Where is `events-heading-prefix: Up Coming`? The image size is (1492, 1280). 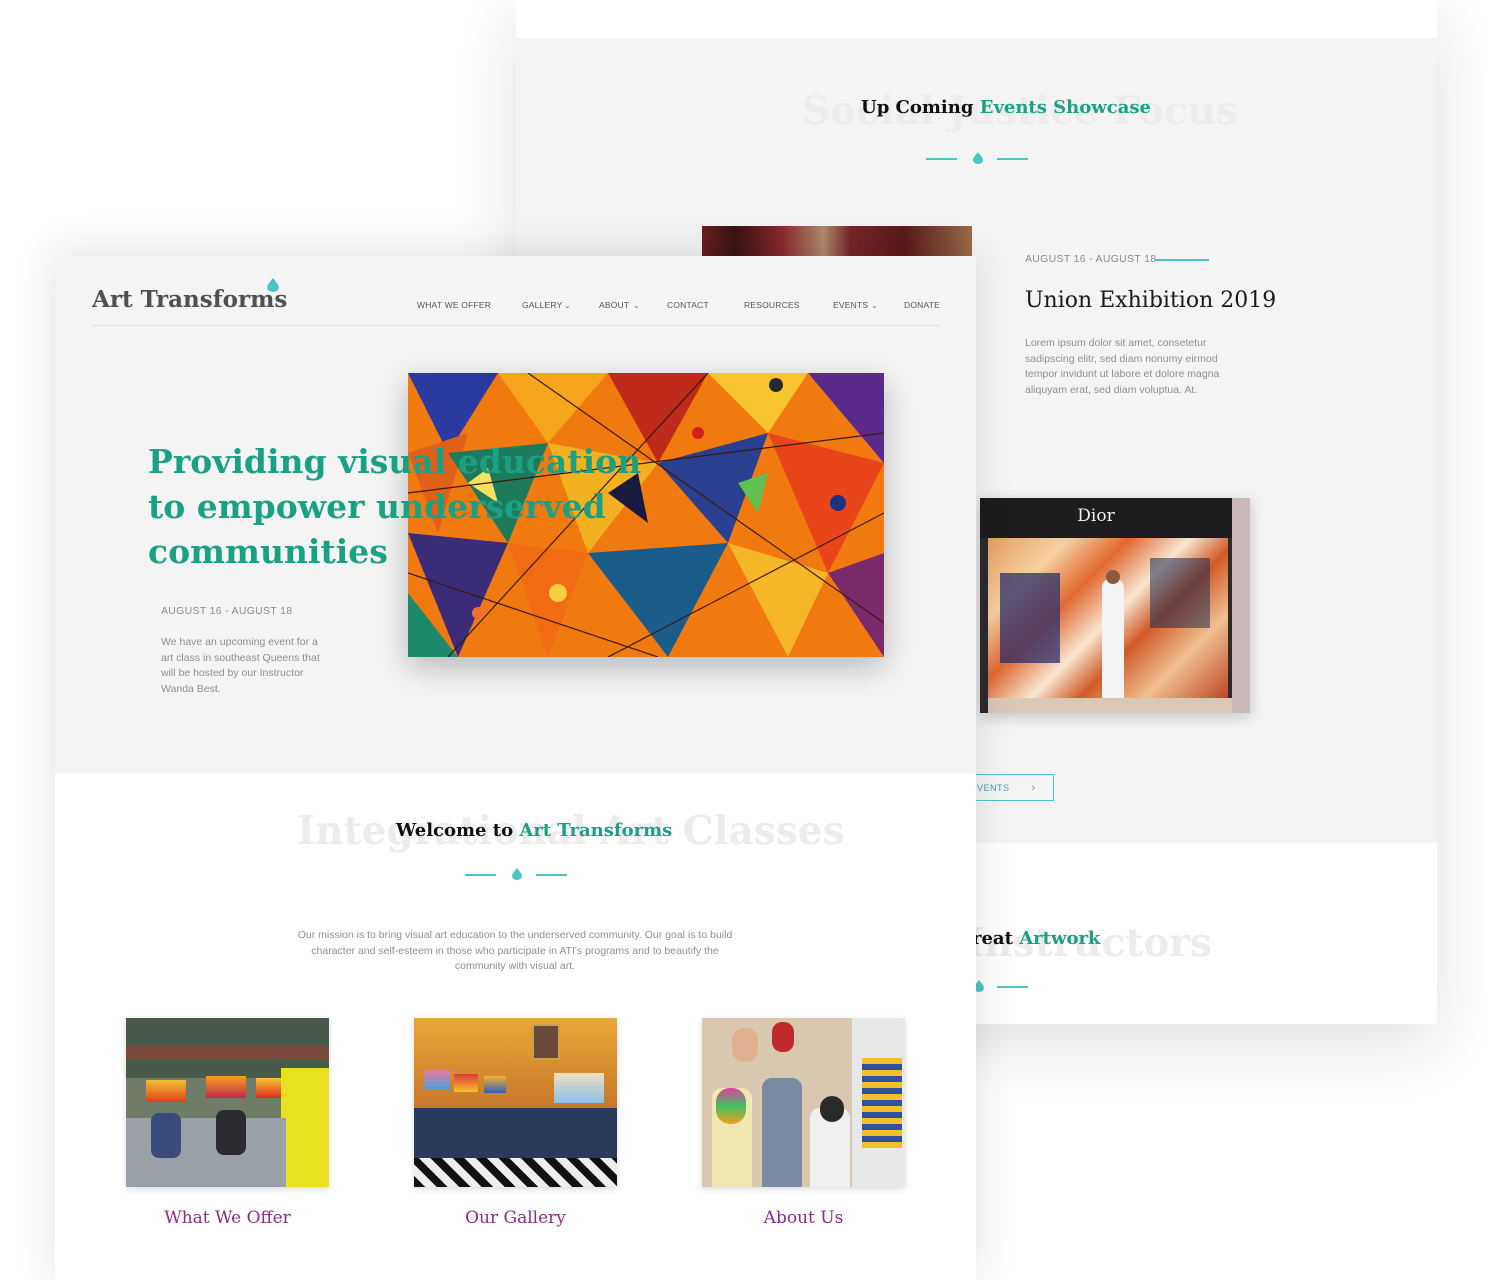 events-heading-prefix: Up Coming is located at coordinates (920, 107).